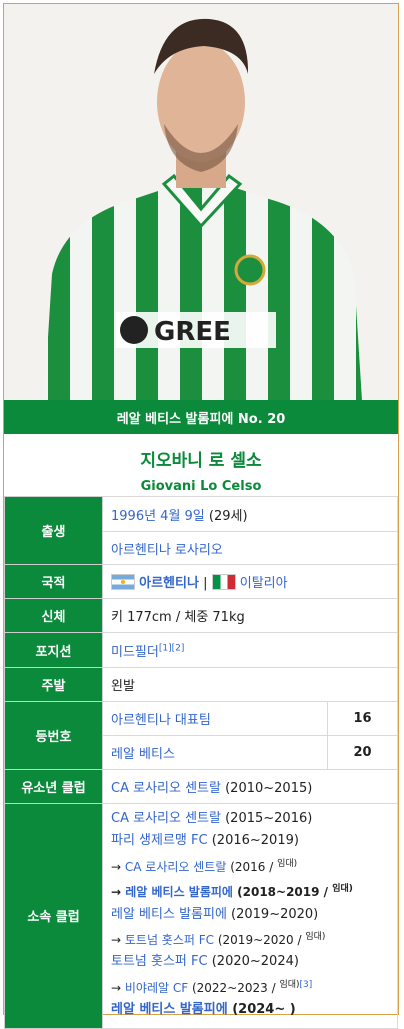 The width and height of the screenshot is (404, 1029). I want to click on club-item: CA 로사리오 센트랄 (2015~2016), so click(250, 819).